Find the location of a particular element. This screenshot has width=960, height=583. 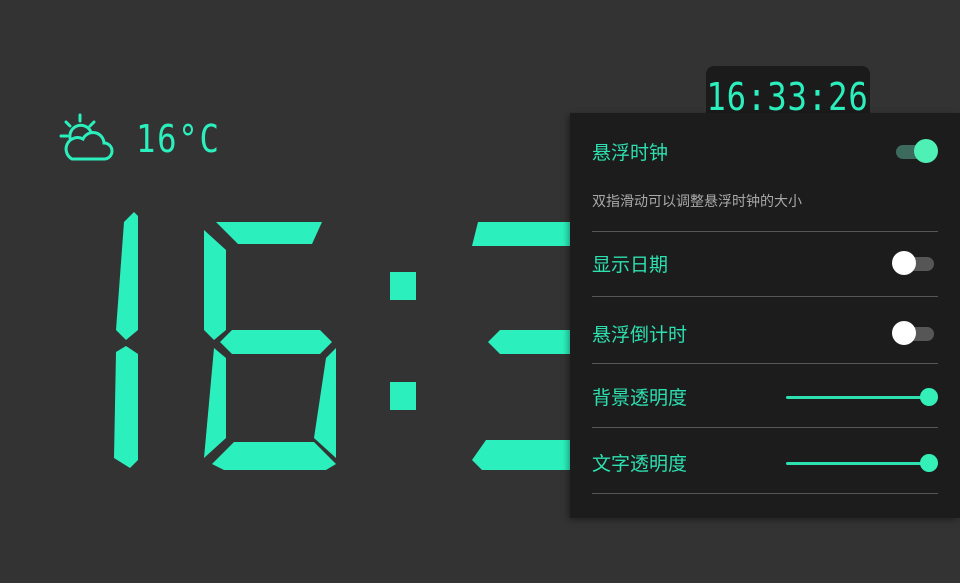

big-clock-digit-6-upper-left is located at coordinates (215, 285).